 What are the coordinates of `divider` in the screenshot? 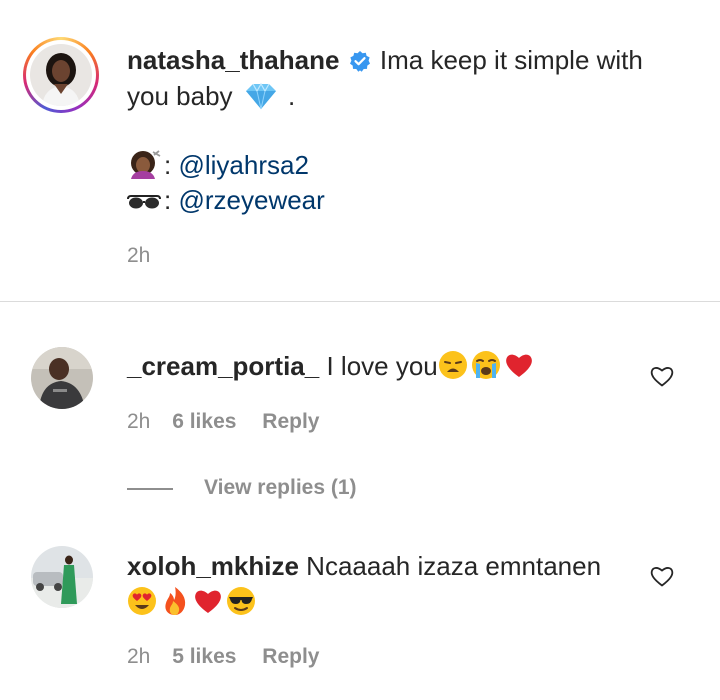 It's located at (360, 301).